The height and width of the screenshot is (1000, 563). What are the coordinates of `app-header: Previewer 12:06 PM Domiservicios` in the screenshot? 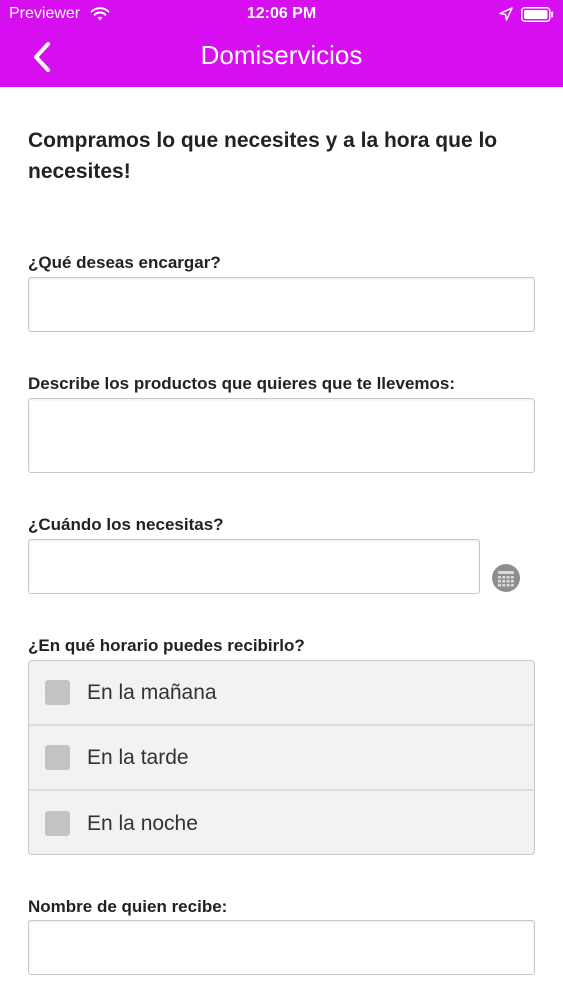 It's located at (281, 43).